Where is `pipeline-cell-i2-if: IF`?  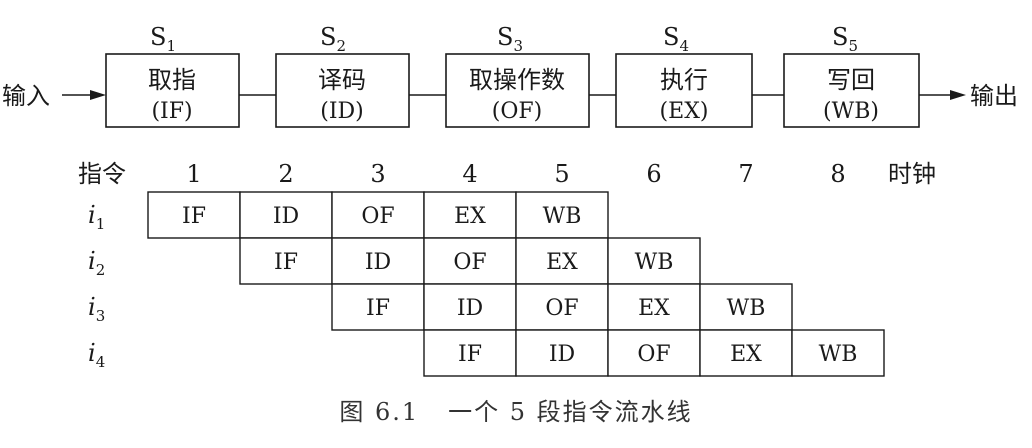
pipeline-cell-i2-if: IF is located at coordinates (286, 261).